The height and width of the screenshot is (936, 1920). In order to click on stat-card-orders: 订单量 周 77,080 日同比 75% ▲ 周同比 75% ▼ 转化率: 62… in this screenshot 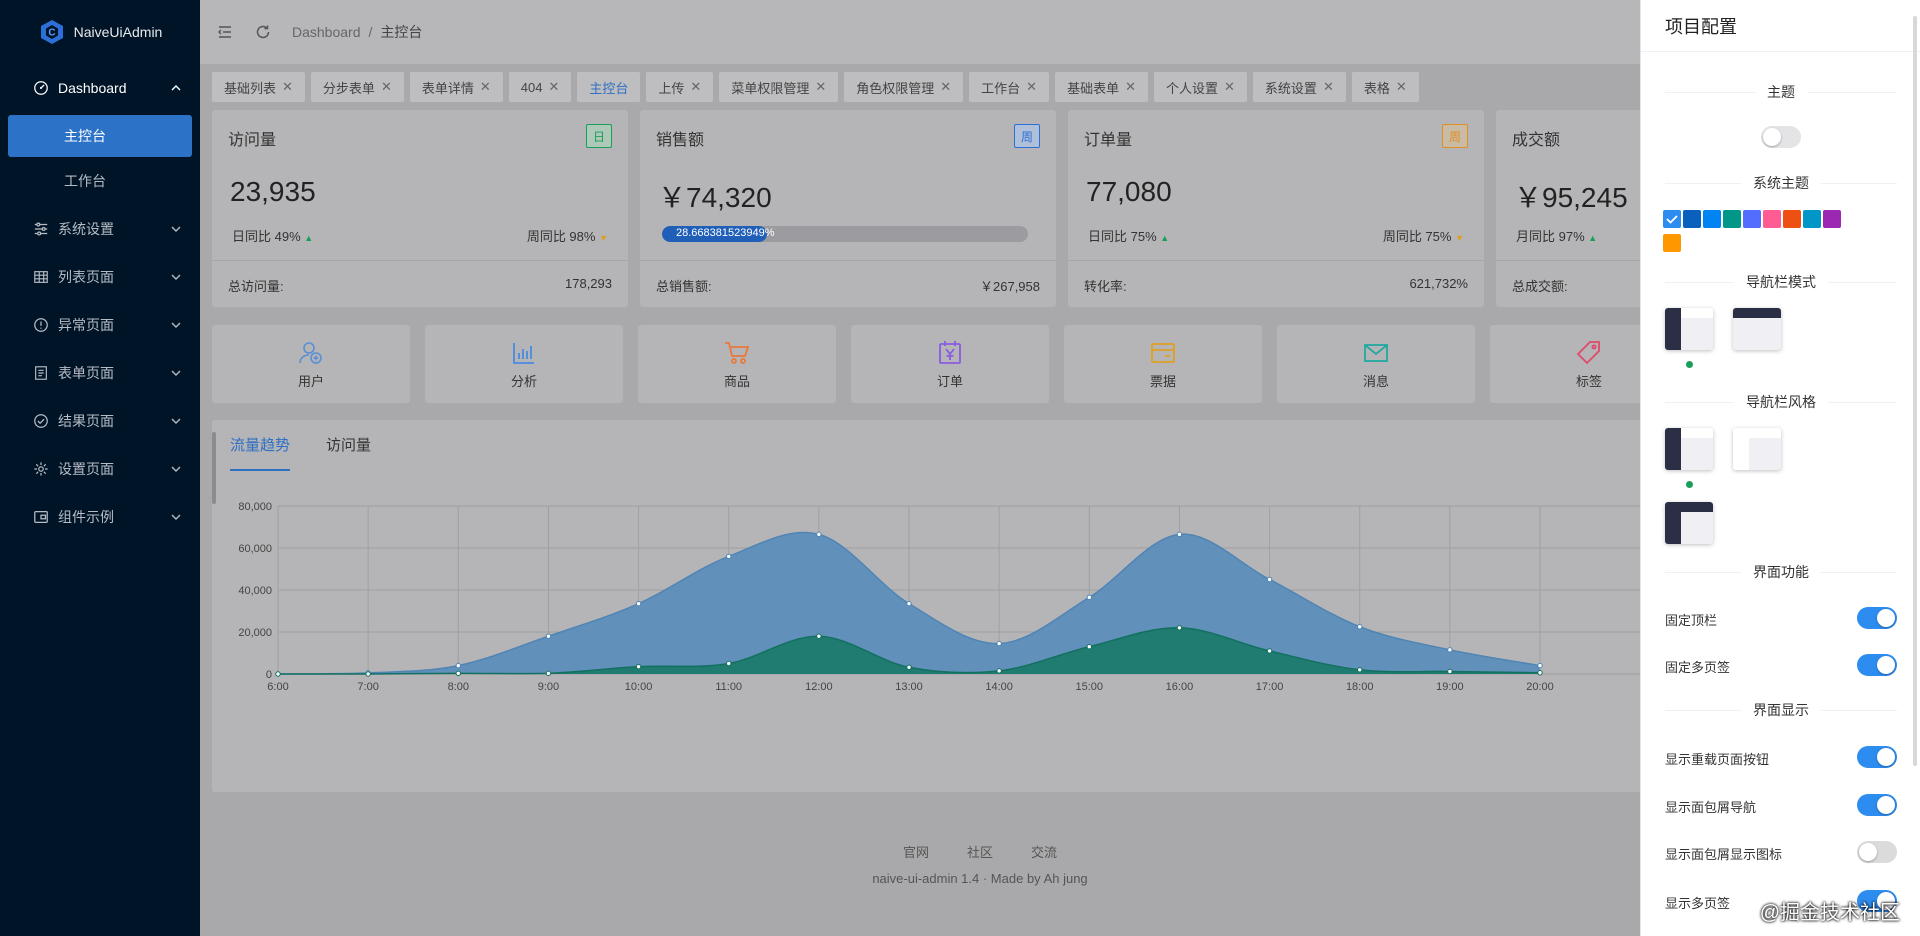, I will do `click(1276, 208)`.